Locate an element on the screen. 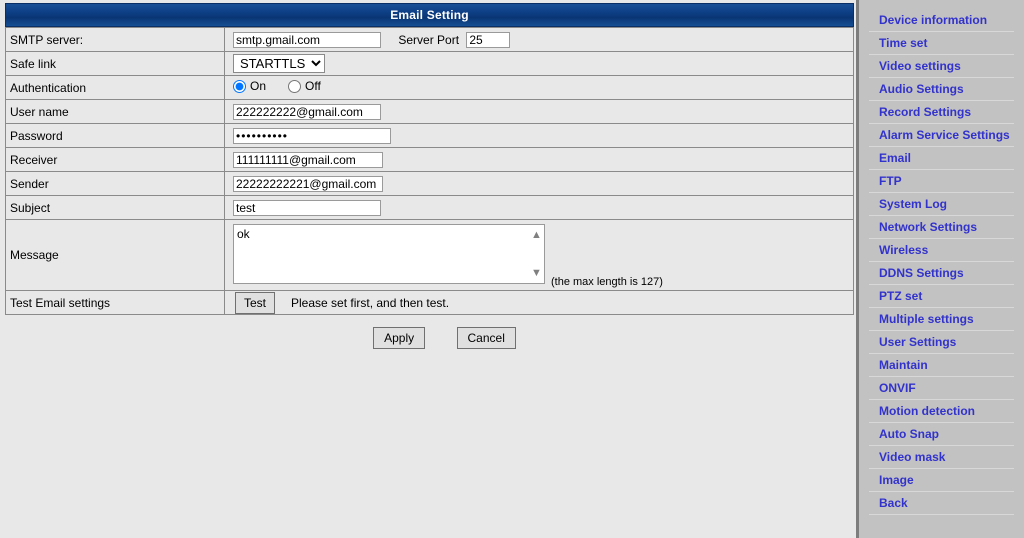 Image resolution: width=1024 pixels, height=538 pixels. authentication-radio-group: On Off is located at coordinates (288, 86).